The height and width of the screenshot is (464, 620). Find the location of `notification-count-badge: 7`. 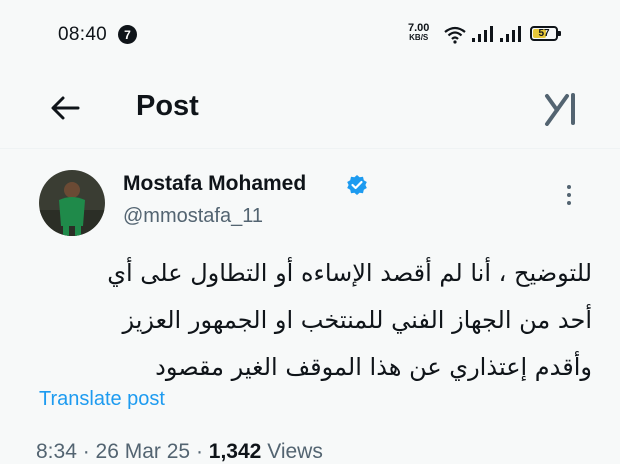

notification-count-badge: 7 is located at coordinates (127, 34).